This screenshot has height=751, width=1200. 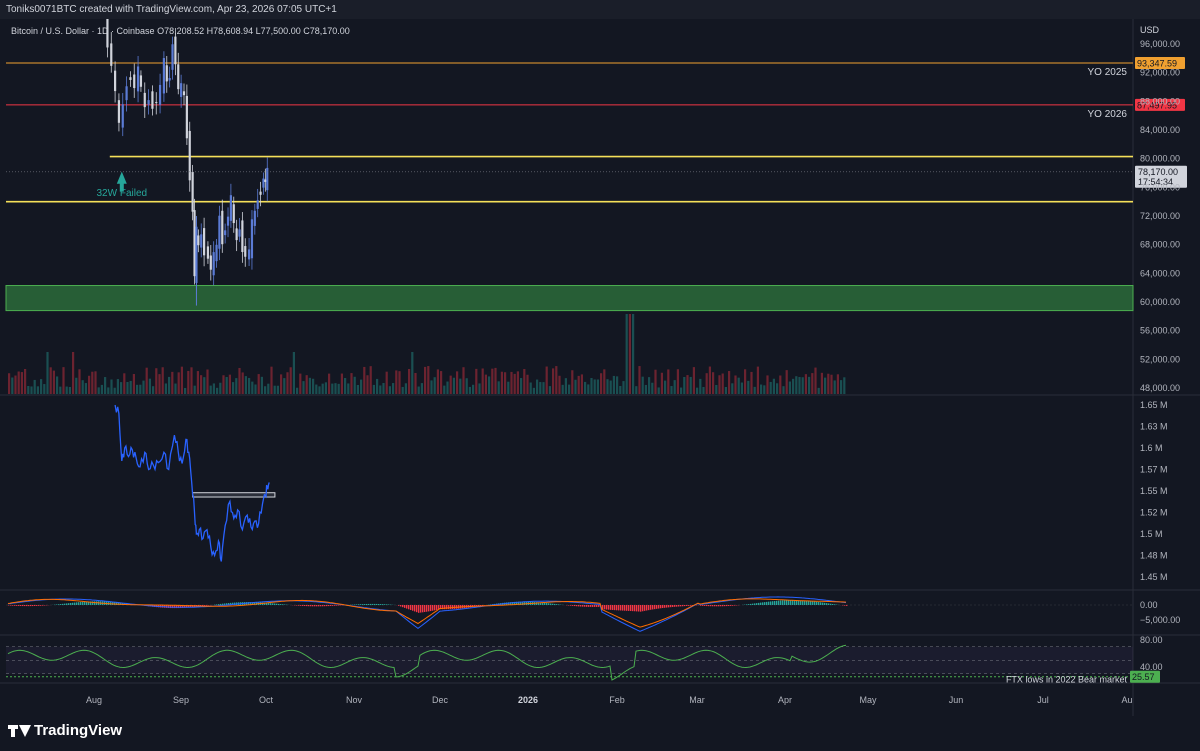 What do you see at coordinates (1150, 30) in the screenshot?
I see `currency-label: USD` at bounding box center [1150, 30].